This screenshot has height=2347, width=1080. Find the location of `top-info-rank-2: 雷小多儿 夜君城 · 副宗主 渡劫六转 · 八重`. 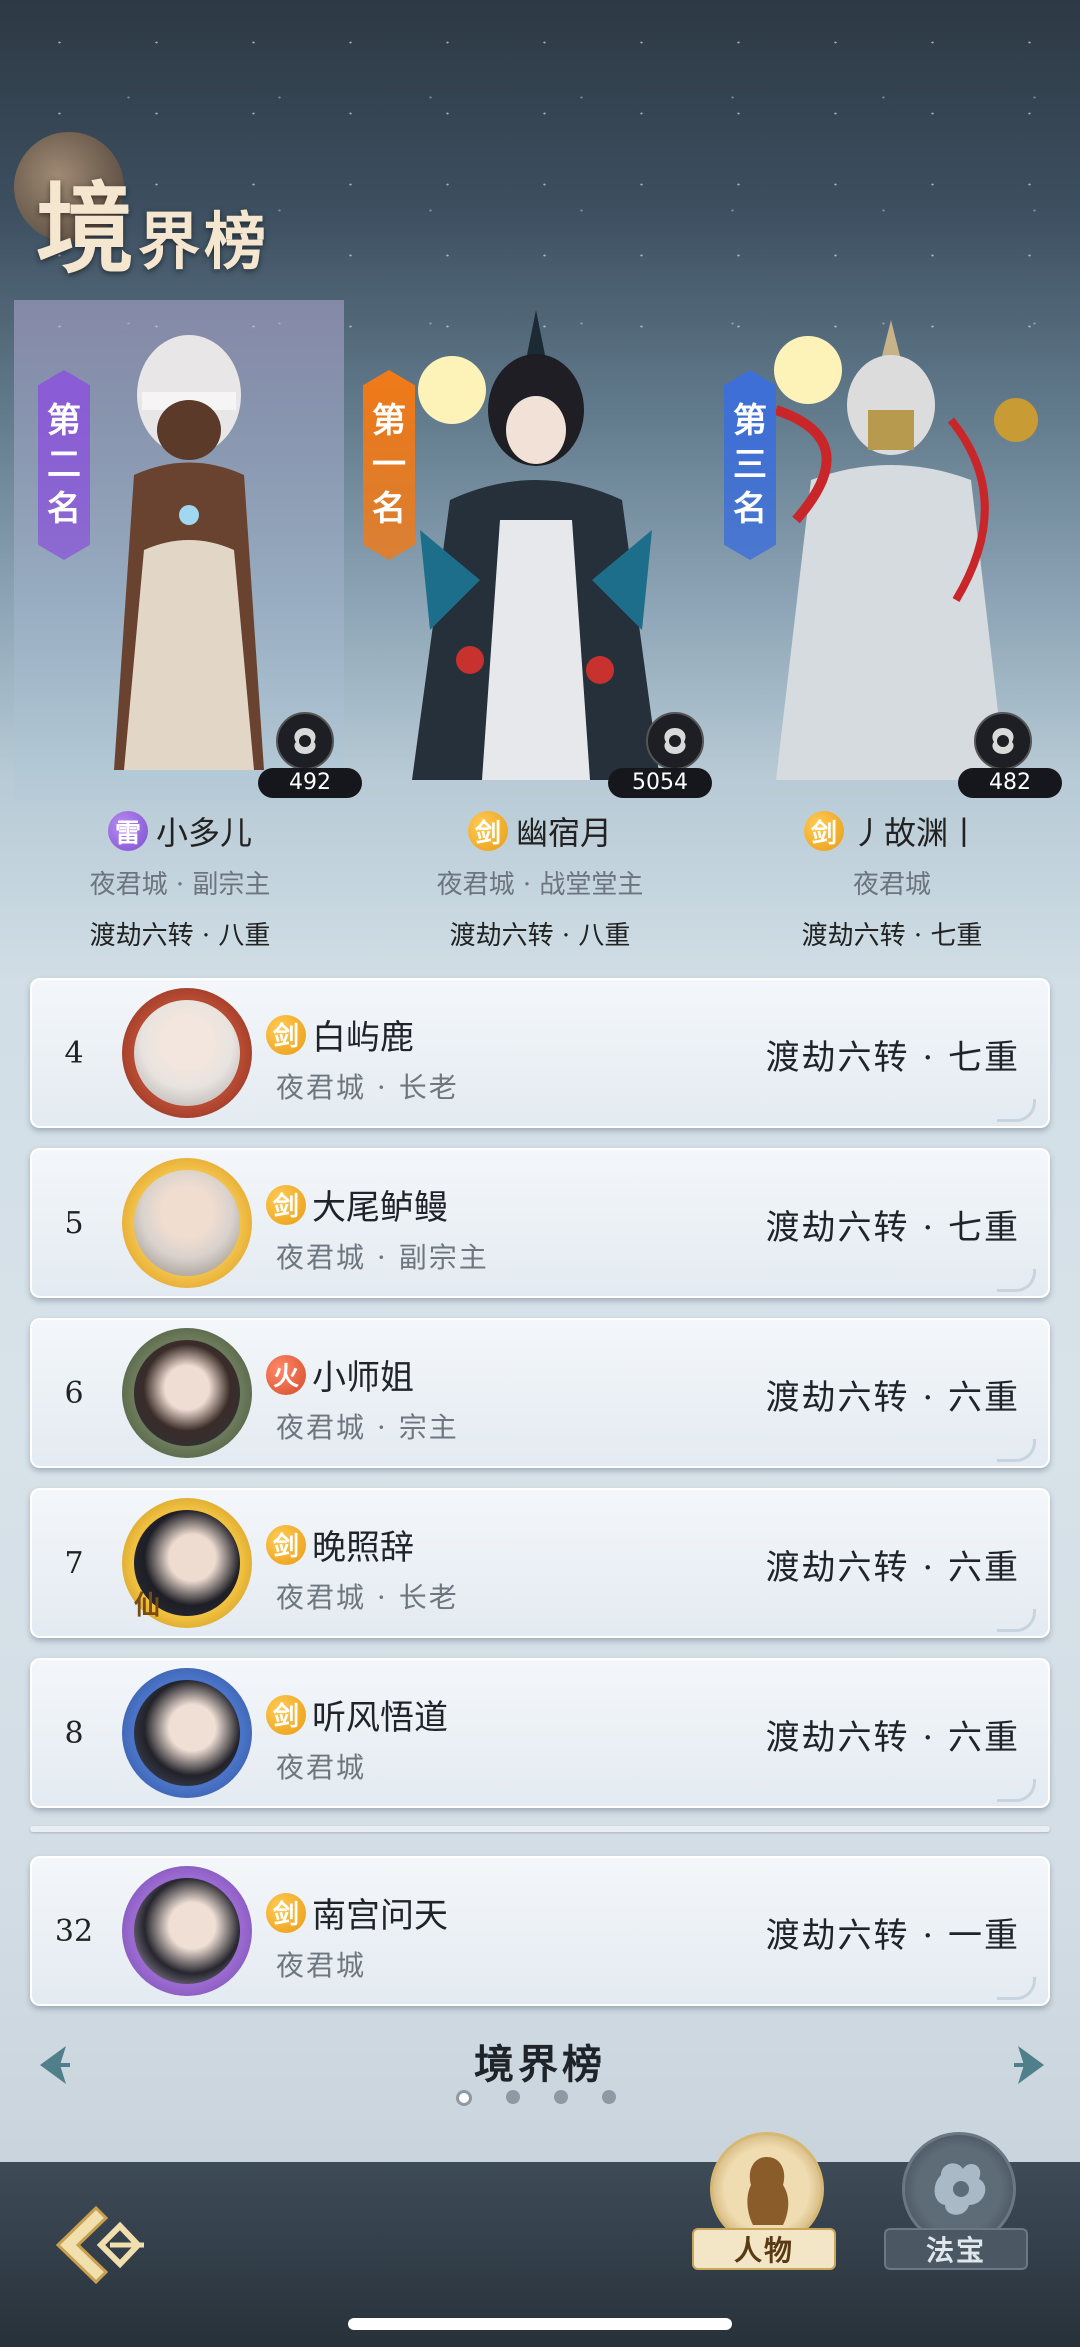

top-info-rank-2: 雷小多儿 夜君城 · 副宗主 渡劫六转 · 八重 is located at coordinates (180, 880).